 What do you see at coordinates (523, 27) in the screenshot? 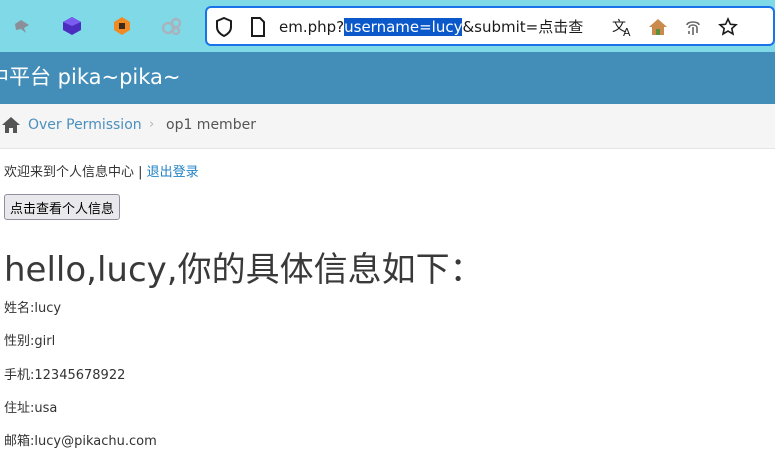
I see `url-suffix: &submit=点击查` at bounding box center [523, 27].